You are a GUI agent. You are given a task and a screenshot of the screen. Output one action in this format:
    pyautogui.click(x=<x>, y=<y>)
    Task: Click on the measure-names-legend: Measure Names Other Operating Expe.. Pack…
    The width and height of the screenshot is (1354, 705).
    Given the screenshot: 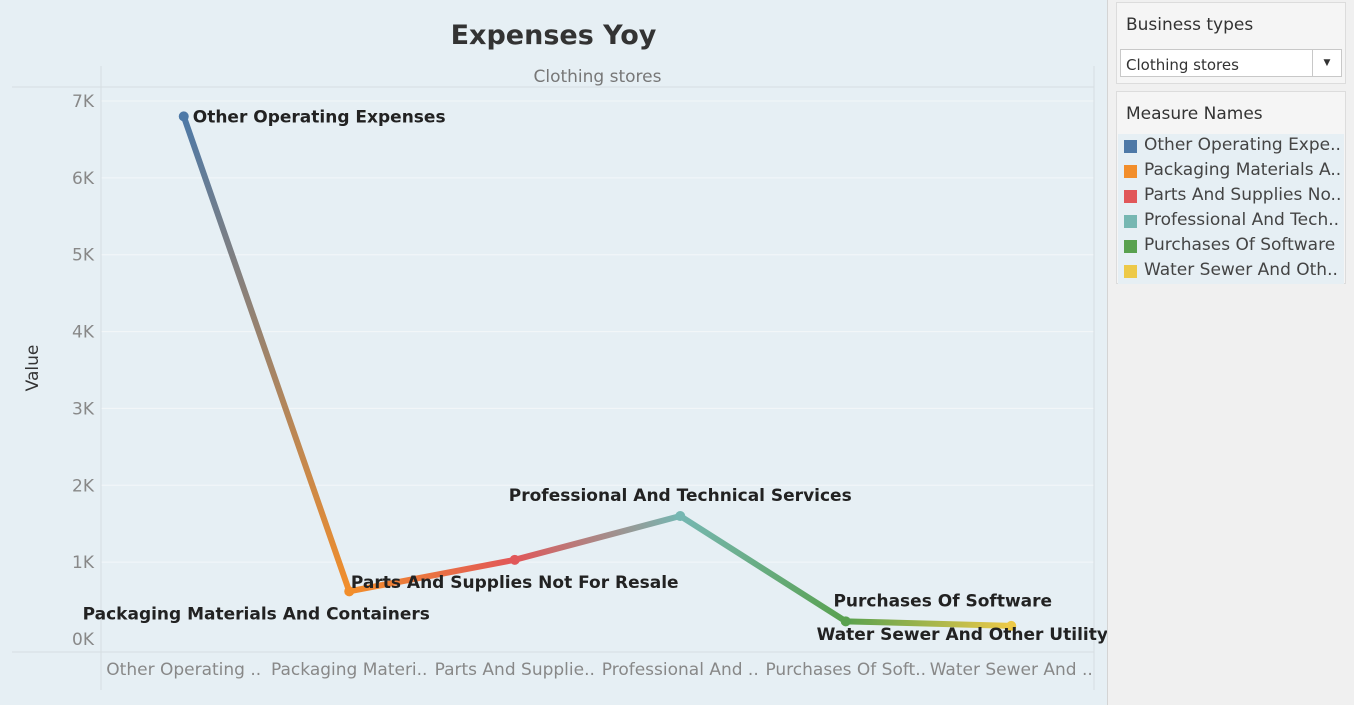 What is the action you would take?
    pyautogui.click(x=1231, y=187)
    